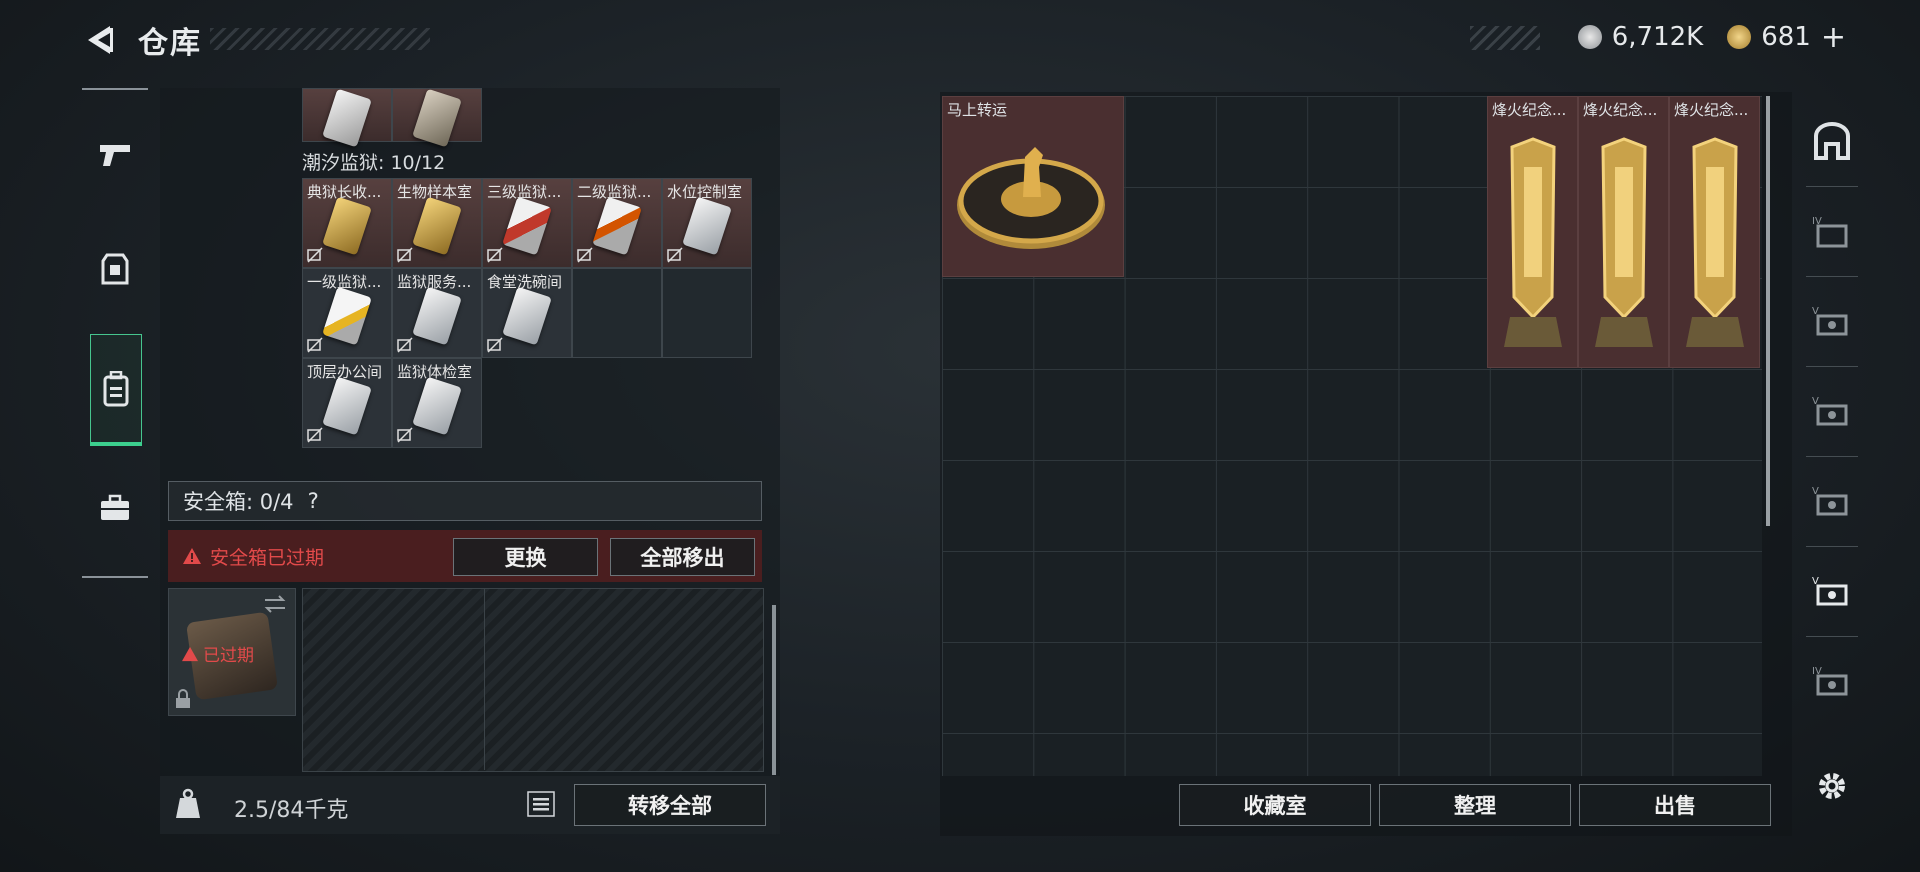  What do you see at coordinates (705, 192) in the screenshot?
I see `item-name: 水位控制室` at bounding box center [705, 192].